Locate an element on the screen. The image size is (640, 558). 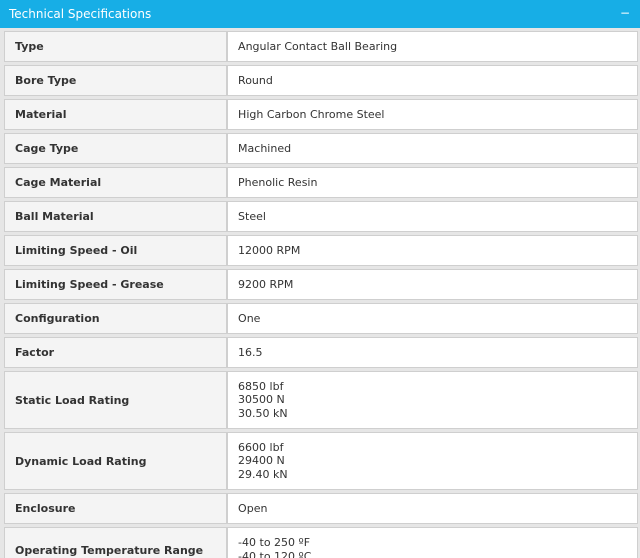
spec-label: Operating Temperature Range is located at coordinates (116, 542).